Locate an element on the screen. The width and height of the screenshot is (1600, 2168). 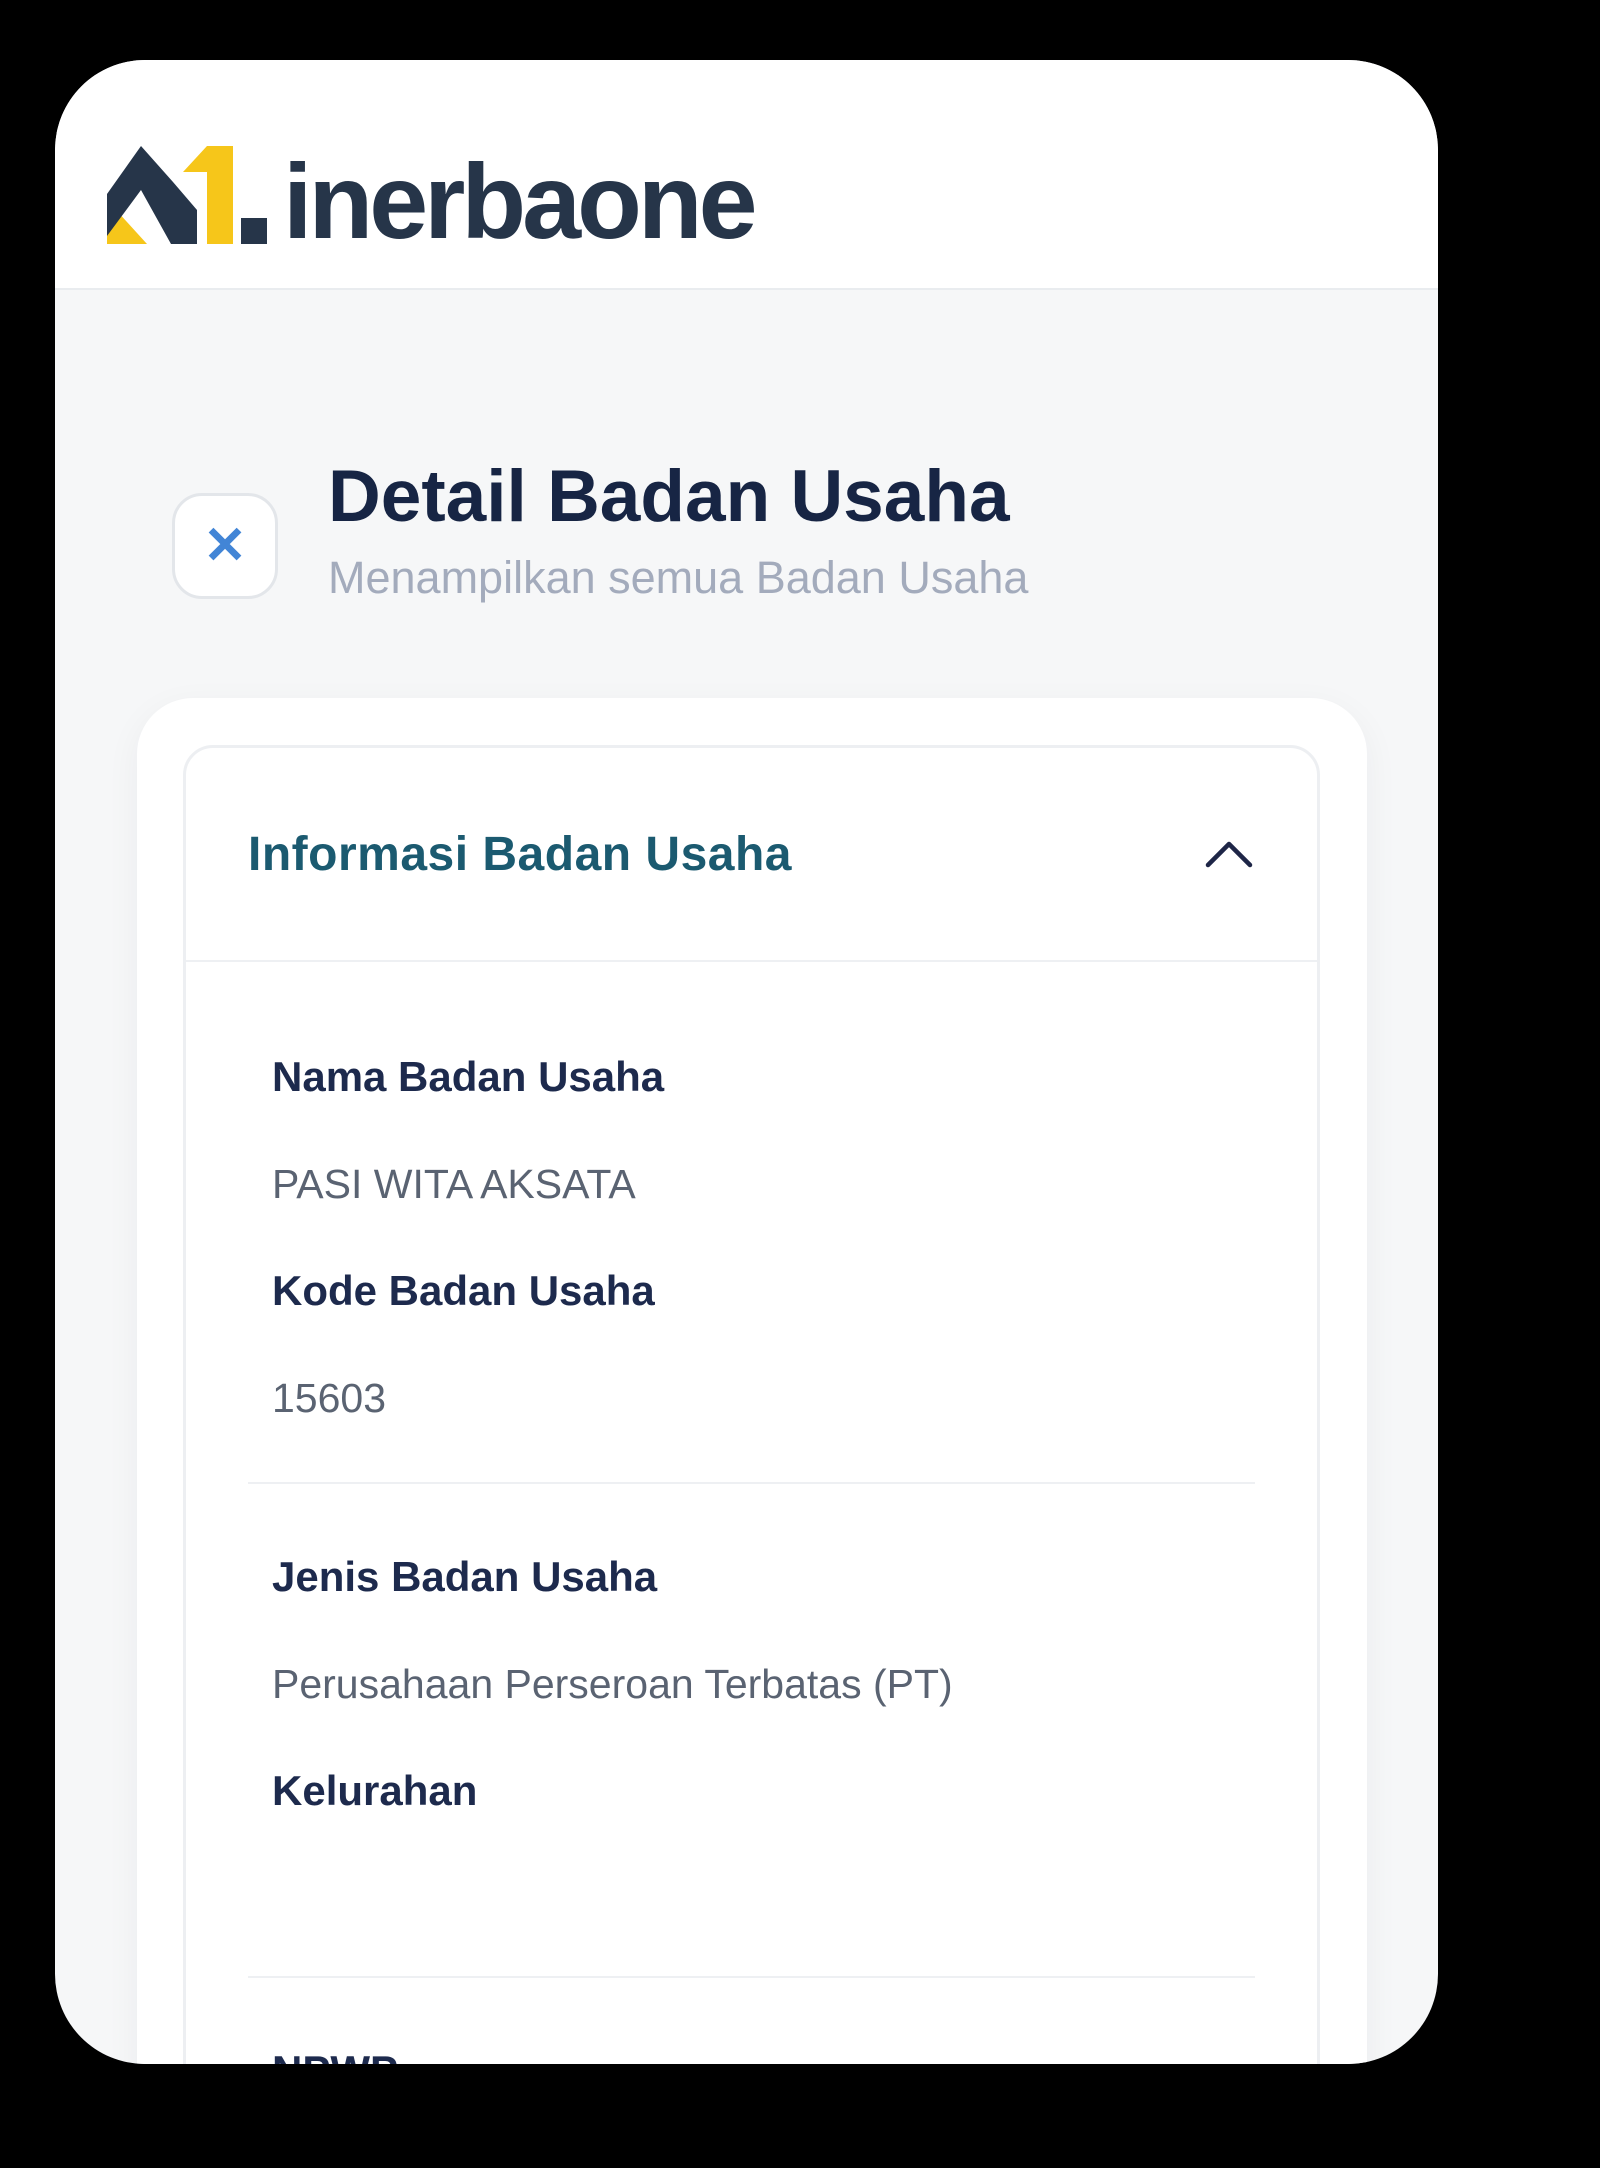
field-value: PASI WITA AKSATA is located at coordinates (454, 1184).